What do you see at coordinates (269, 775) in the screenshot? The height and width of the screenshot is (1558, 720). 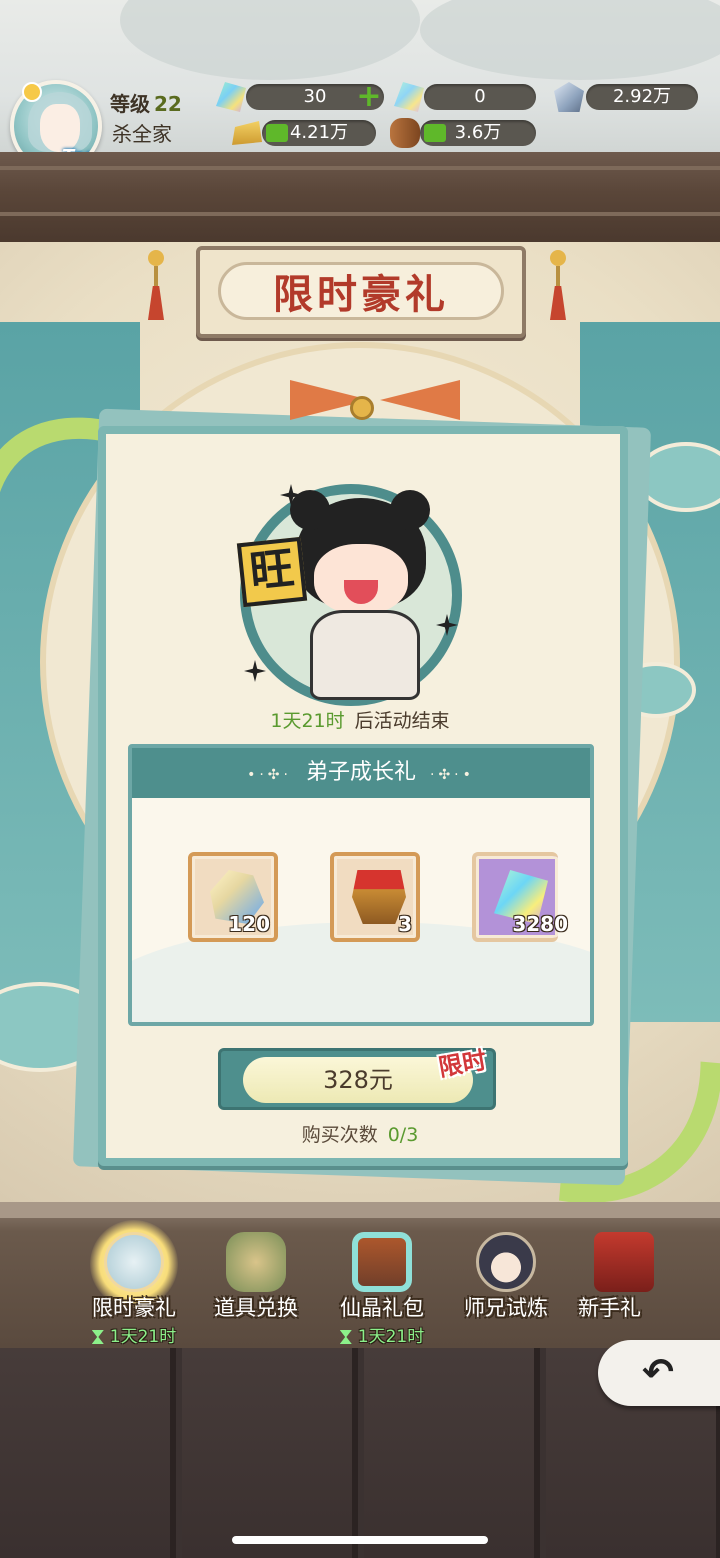 I see `ornament-left-icon: •·✣·` at bounding box center [269, 775].